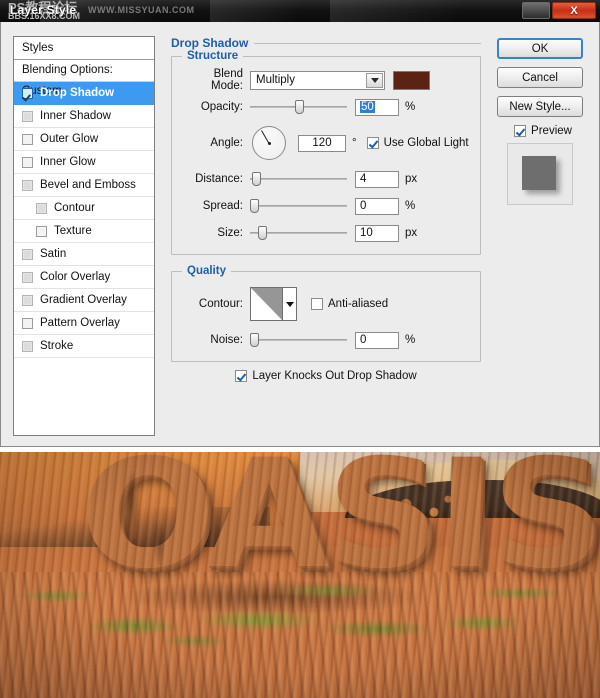 The image size is (600, 698). Describe the element at coordinates (377, 206) in the screenshot. I see `spread-input: 0` at that location.